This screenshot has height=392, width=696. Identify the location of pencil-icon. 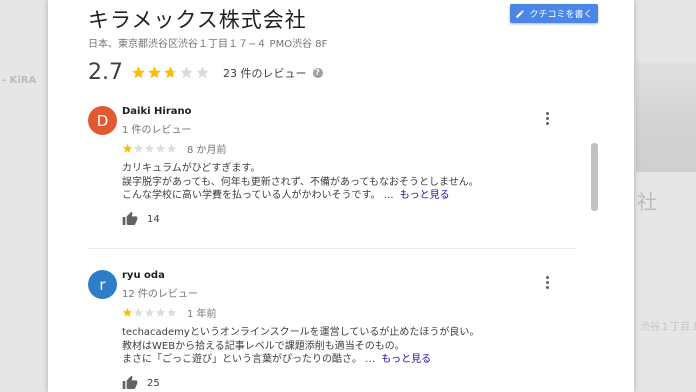
(520, 13).